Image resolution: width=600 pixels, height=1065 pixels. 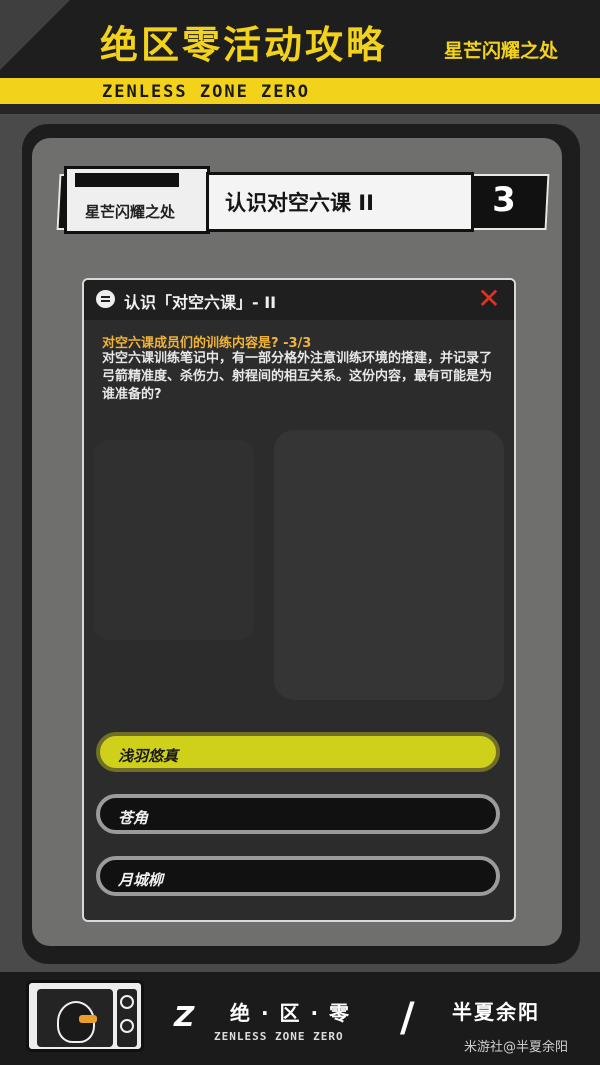 What do you see at coordinates (127, 1026) in the screenshot?
I see `slash-circle-icon` at bounding box center [127, 1026].